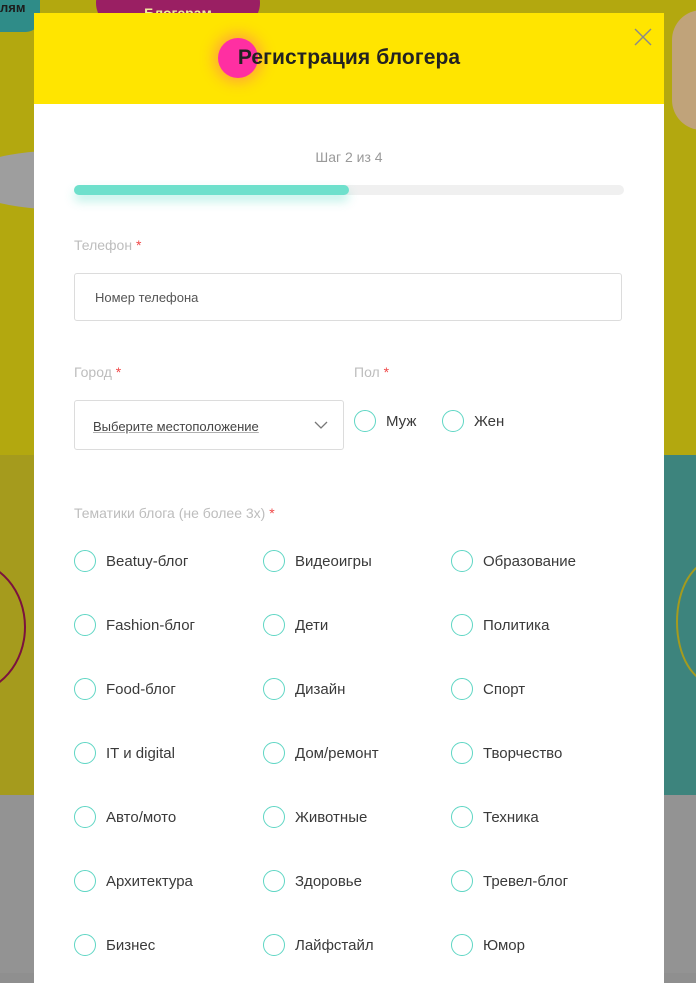 The height and width of the screenshot is (983, 696). What do you see at coordinates (312, 625) in the screenshot?
I see `topic-label: Дети` at bounding box center [312, 625].